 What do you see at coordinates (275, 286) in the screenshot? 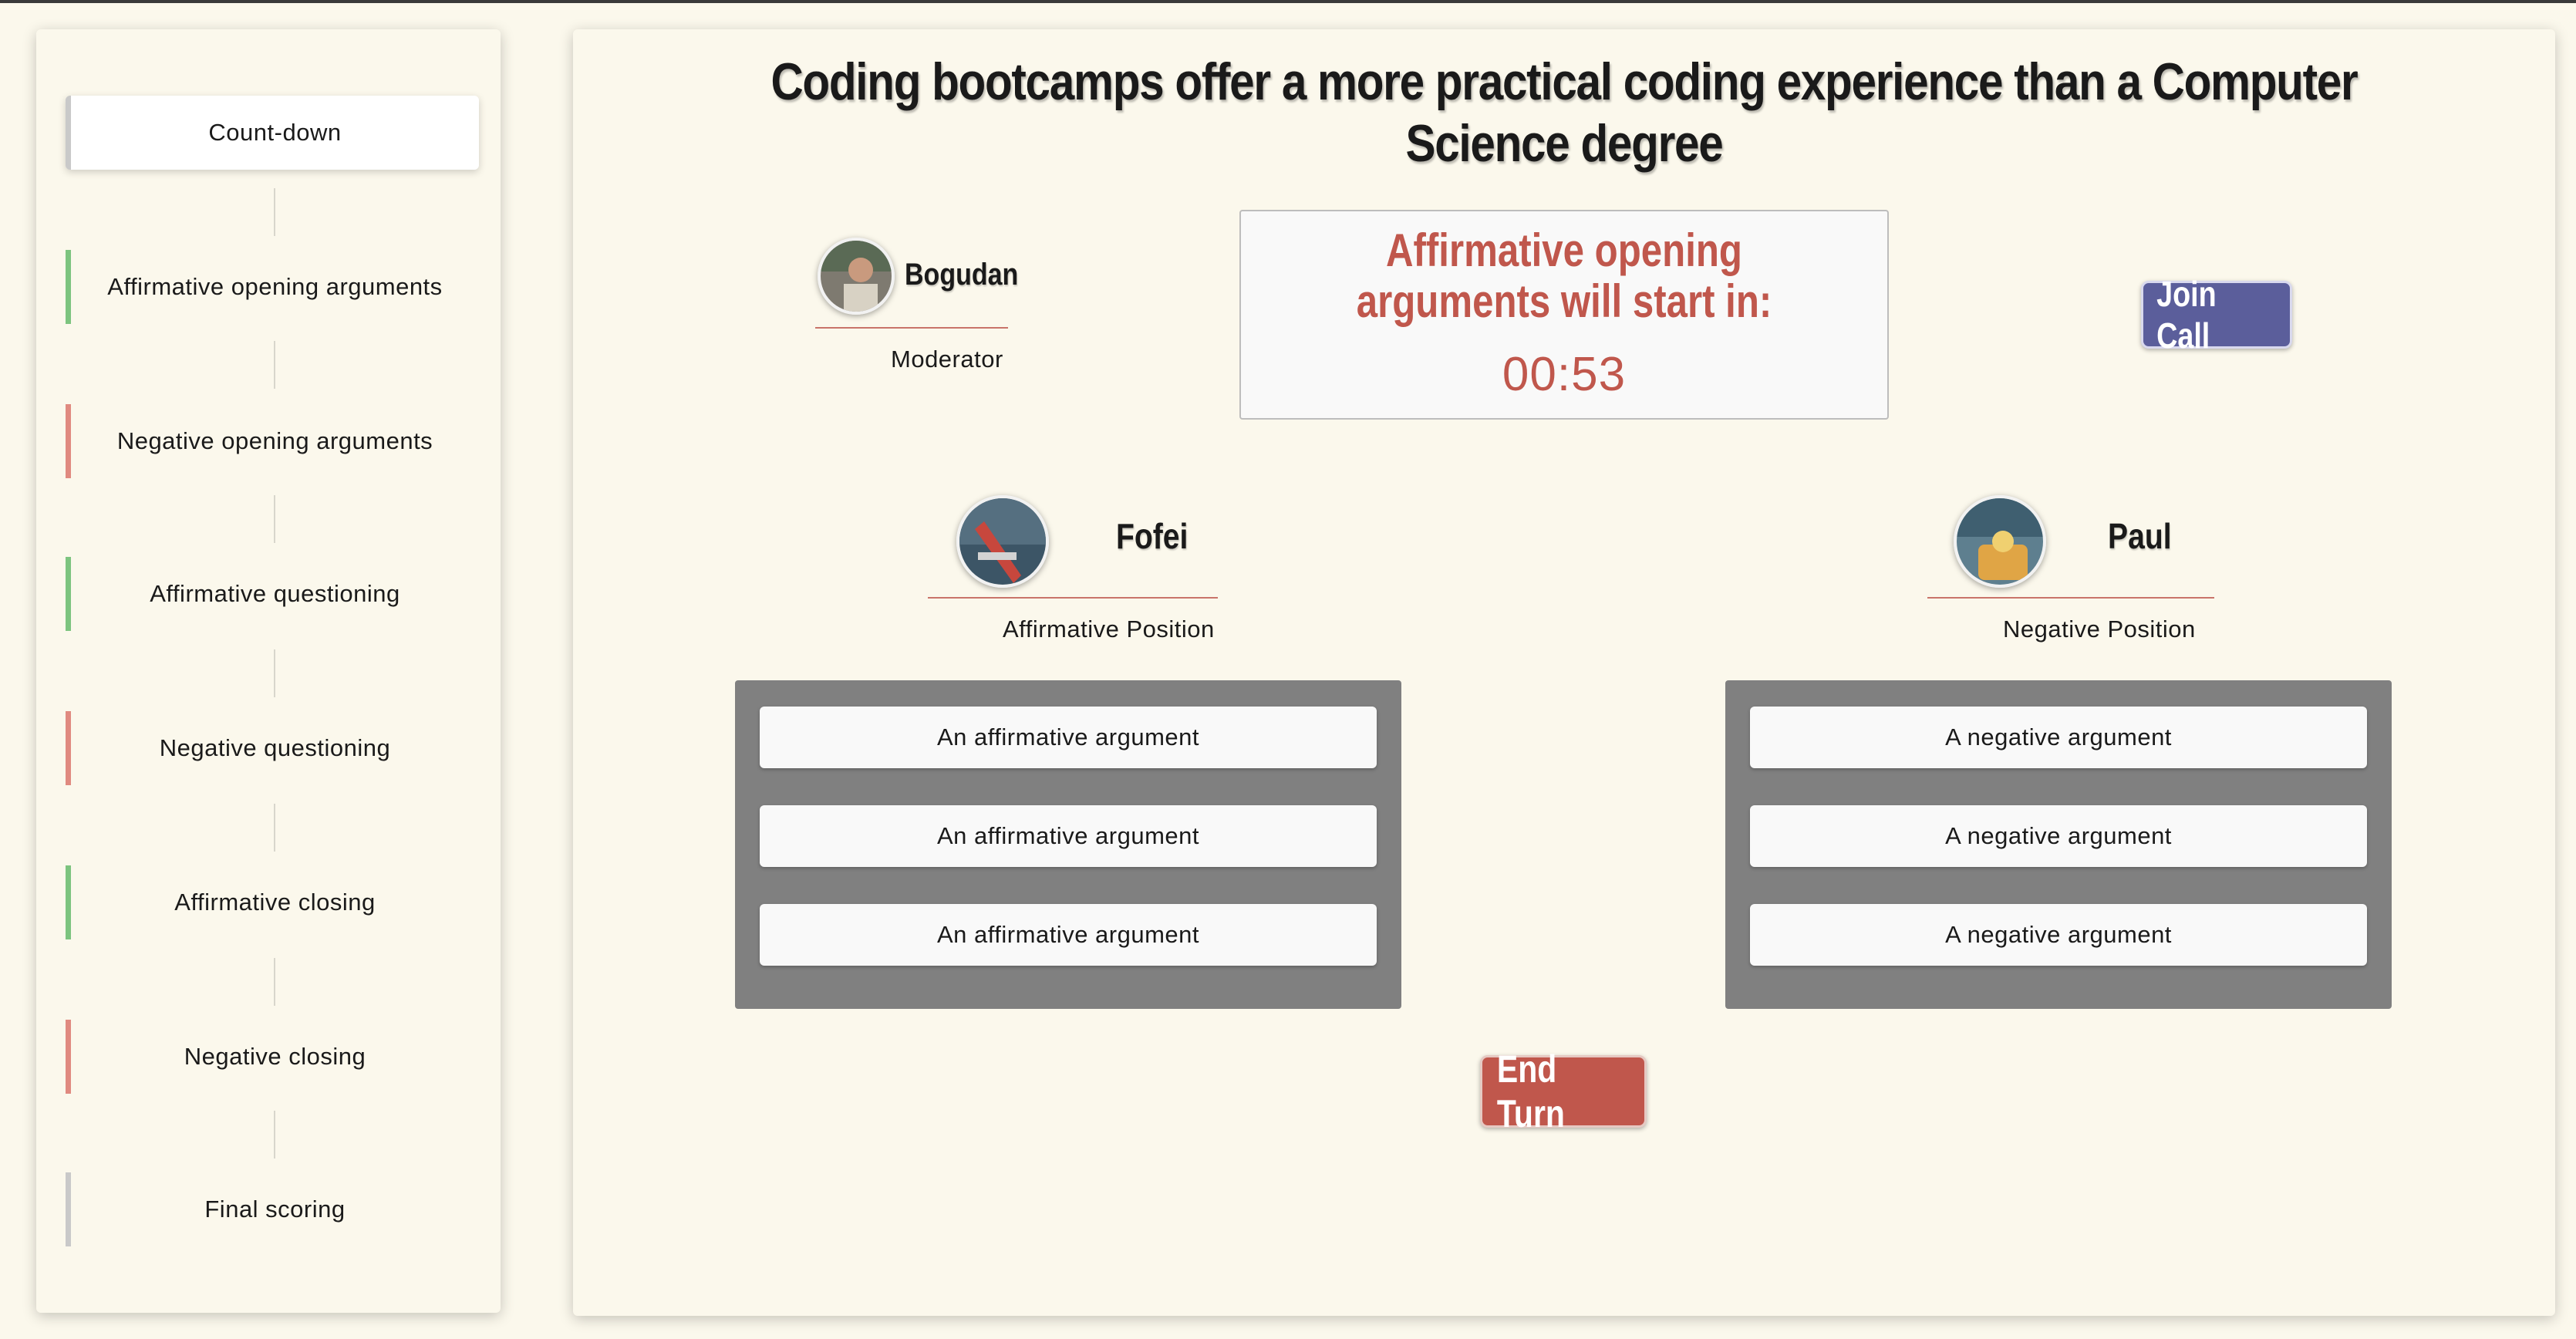
I see `stage-label: Affirmative opening arguments` at bounding box center [275, 286].